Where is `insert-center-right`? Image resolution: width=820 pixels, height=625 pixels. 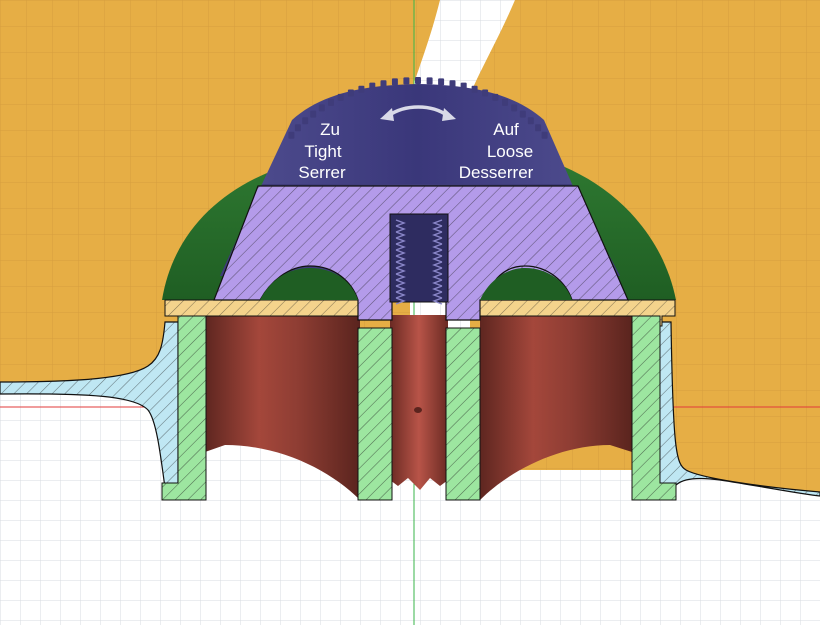
insert-center-right is located at coordinates (463, 414).